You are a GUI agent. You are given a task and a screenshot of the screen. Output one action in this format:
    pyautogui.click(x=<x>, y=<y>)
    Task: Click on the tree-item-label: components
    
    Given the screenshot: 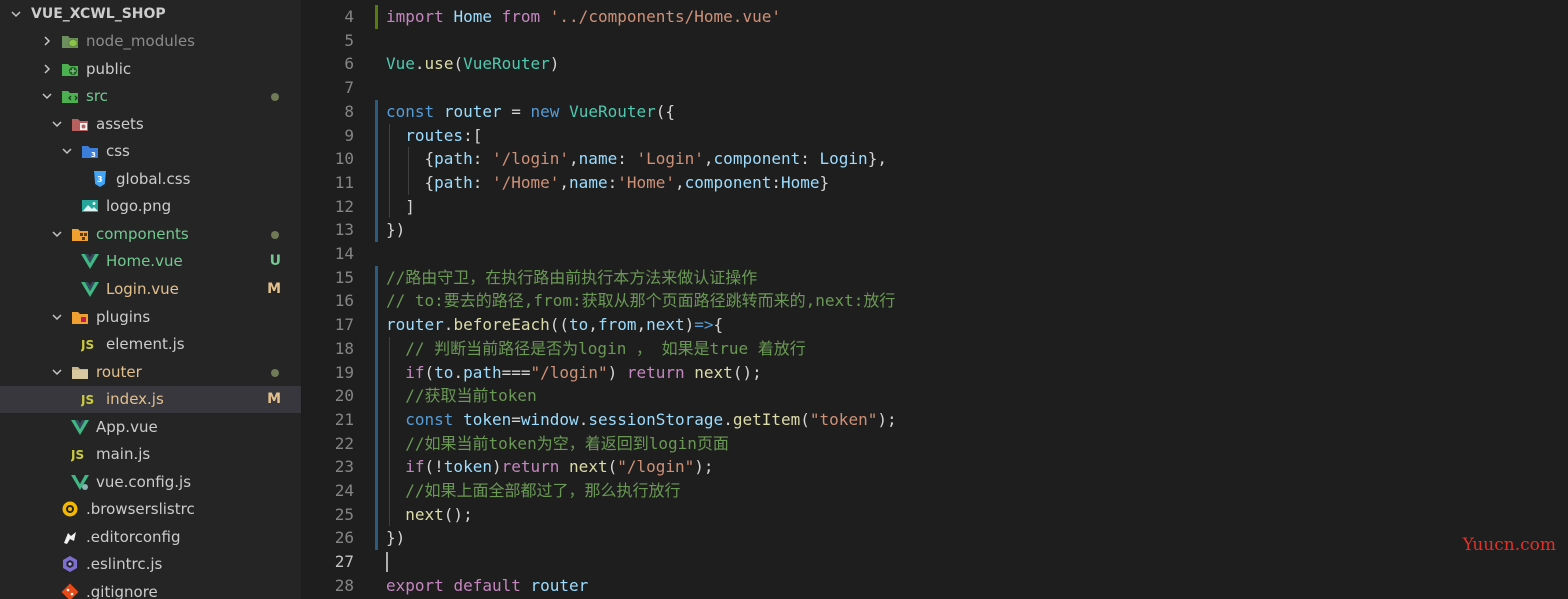 What is the action you would take?
    pyautogui.click(x=142, y=233)
    